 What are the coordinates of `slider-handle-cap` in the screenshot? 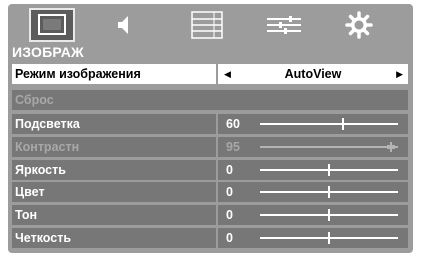 It's located at (391, 147).